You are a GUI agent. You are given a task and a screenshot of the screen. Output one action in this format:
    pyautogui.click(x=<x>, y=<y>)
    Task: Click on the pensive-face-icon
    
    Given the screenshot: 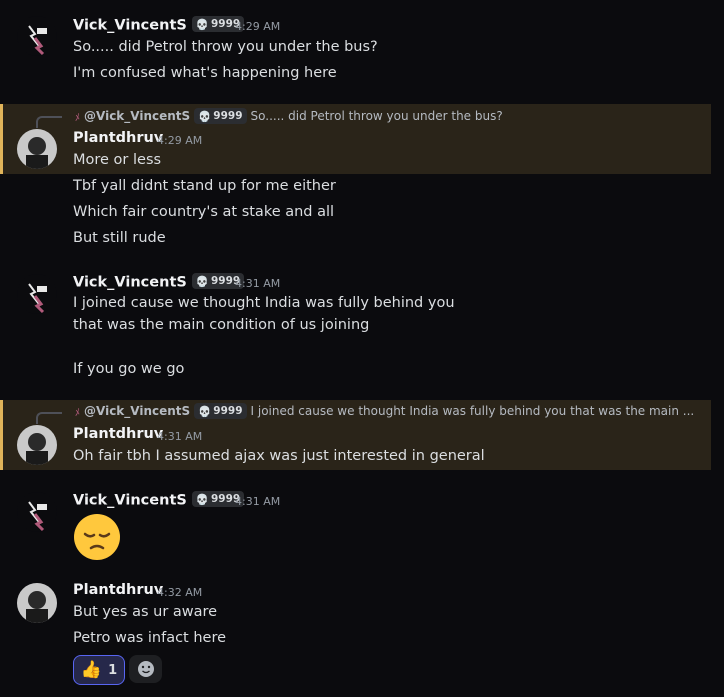 What is the action you would take?
    pyautogui.click(x=97, y=537)
    